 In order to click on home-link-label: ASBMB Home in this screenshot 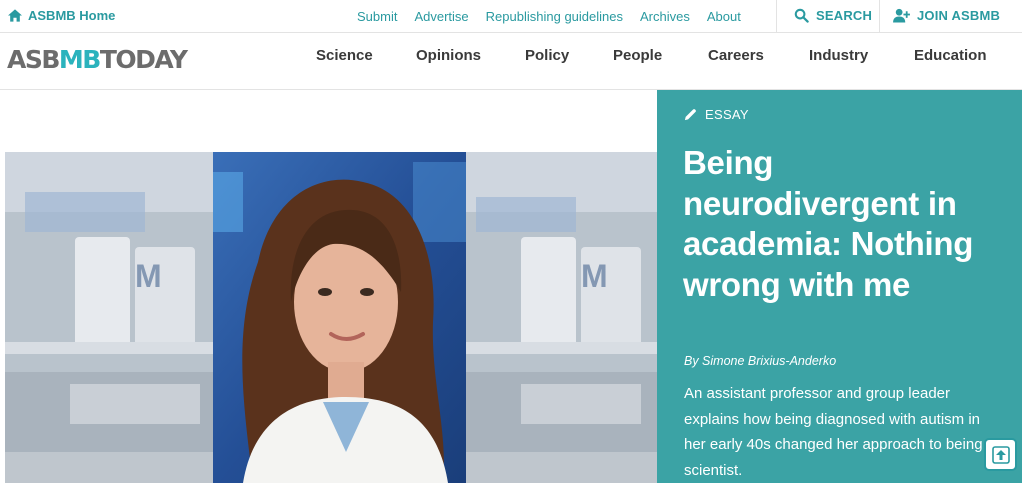, I will do `click(72, 15)`.